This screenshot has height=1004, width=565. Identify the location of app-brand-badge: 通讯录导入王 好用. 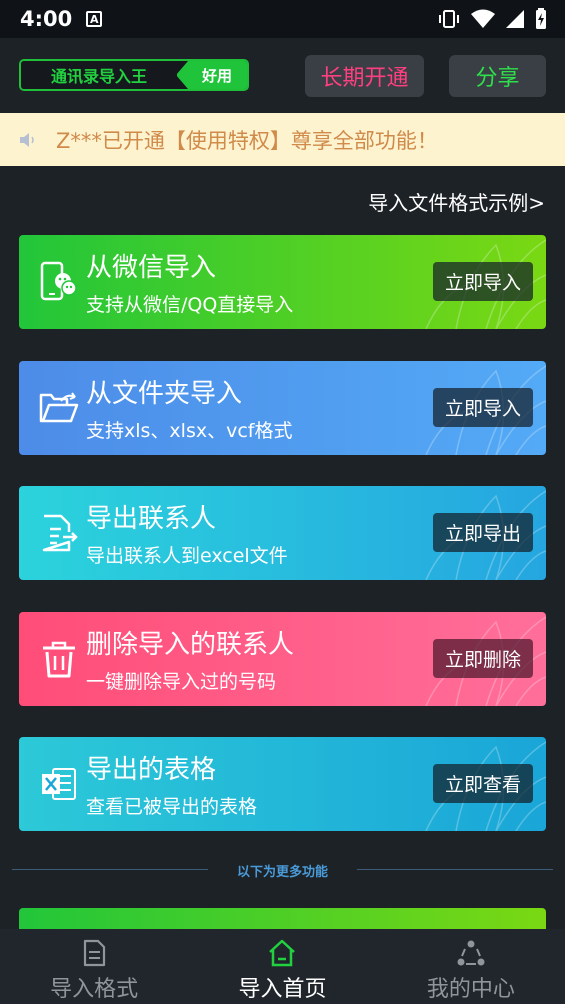
(134, 75).